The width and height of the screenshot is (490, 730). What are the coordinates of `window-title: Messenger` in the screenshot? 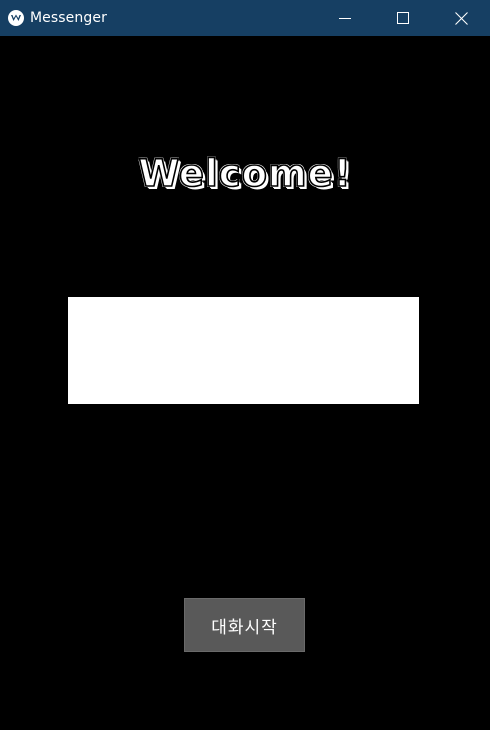 It's located at (68, 18).